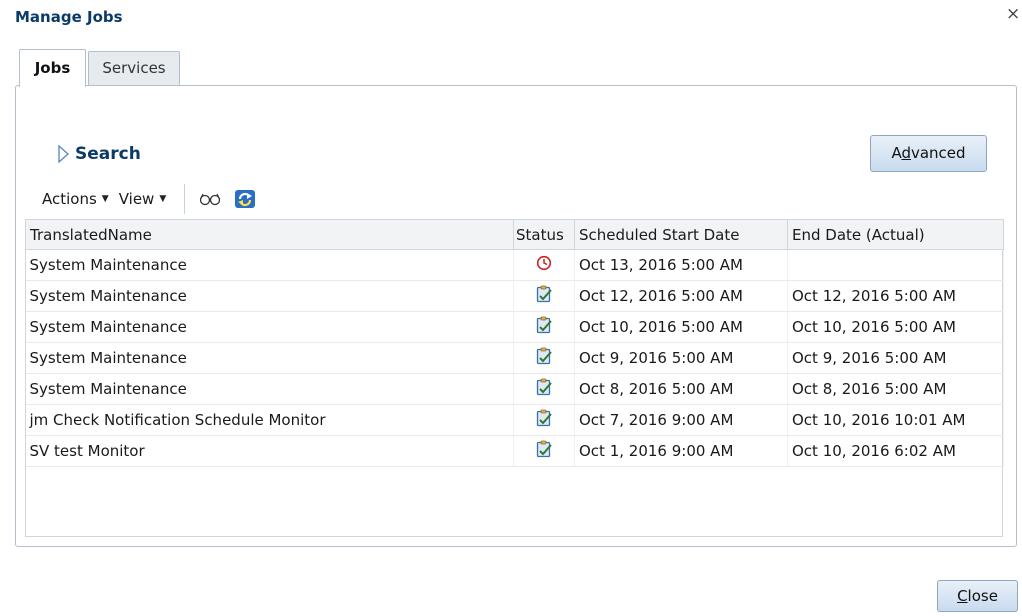  Describe the element at coordinates (134, 68) in the screenshot. I see `tab-services: Services` at that location.